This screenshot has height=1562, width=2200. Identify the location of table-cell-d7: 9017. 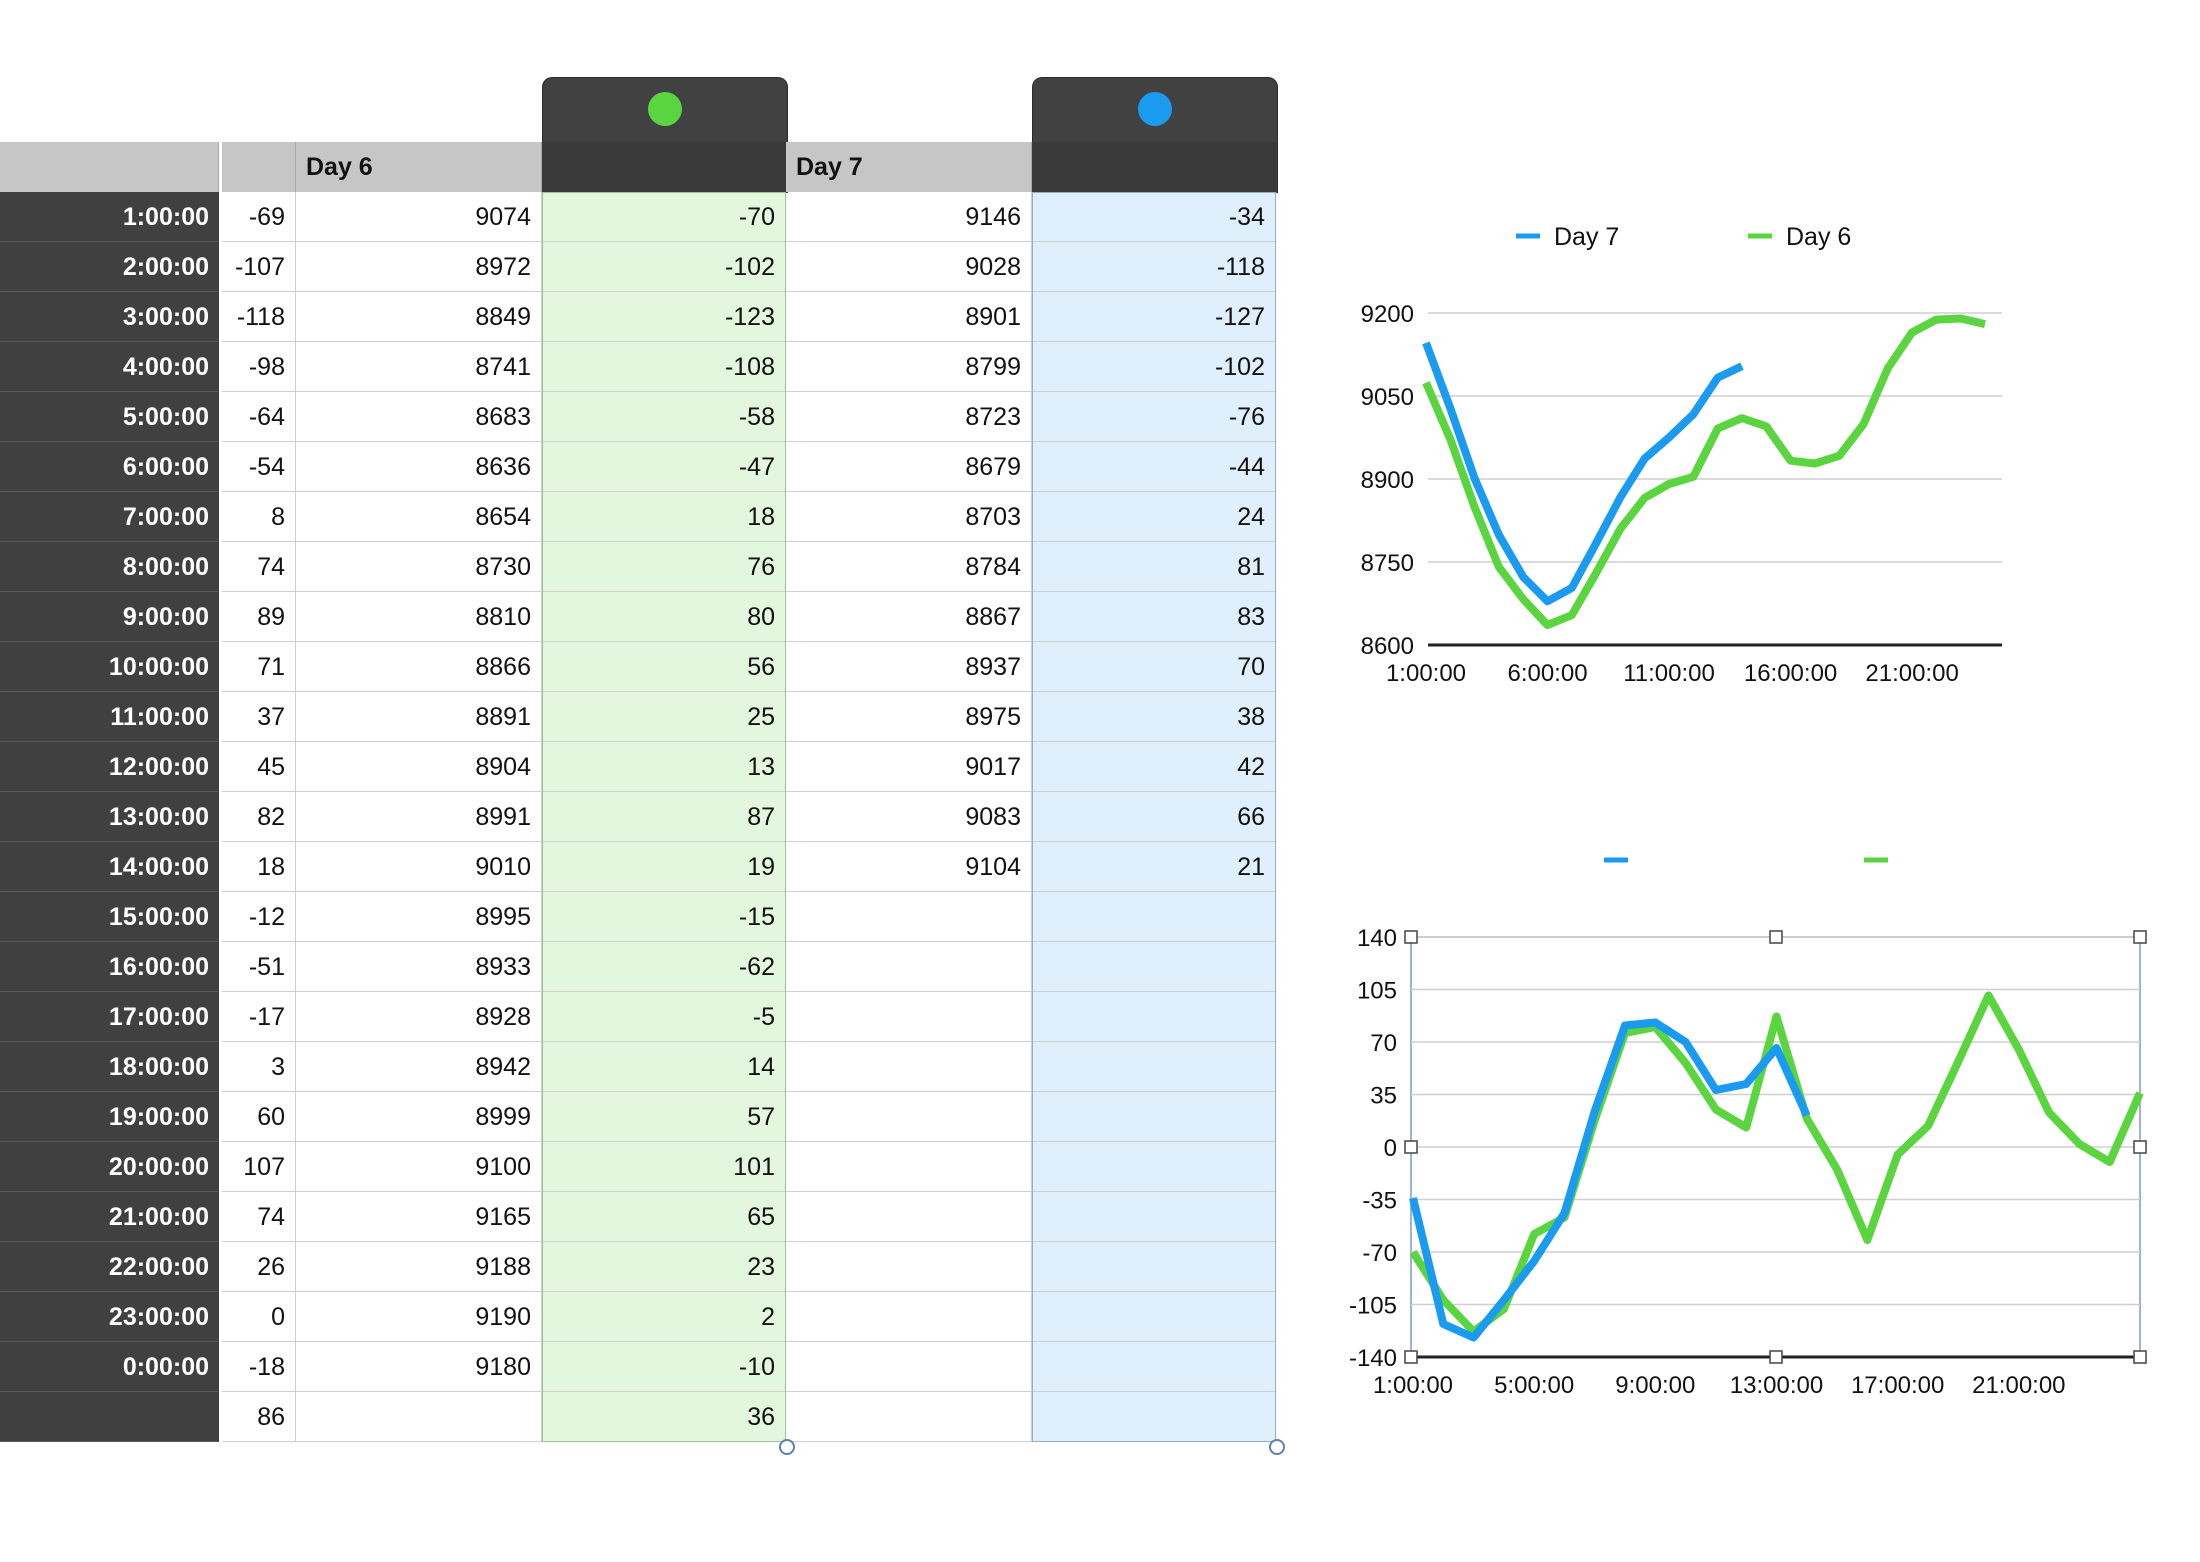
(909, 767).